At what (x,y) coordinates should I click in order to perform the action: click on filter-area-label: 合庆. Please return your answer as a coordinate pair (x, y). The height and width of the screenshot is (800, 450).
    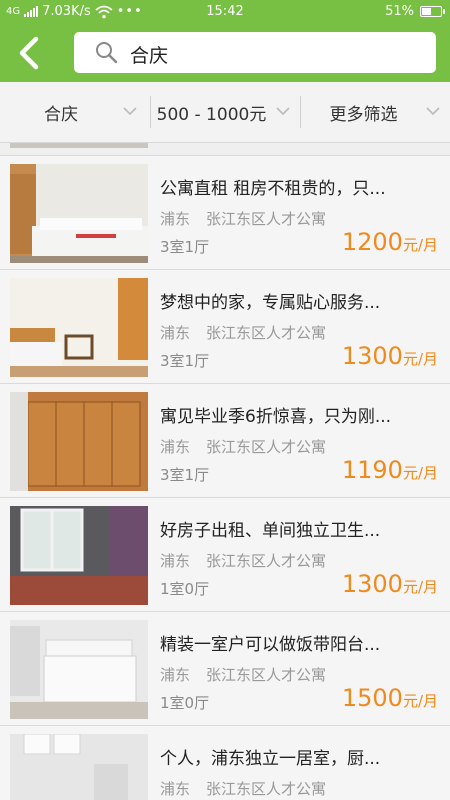
    Looking at the image, I should click on (61, 115).